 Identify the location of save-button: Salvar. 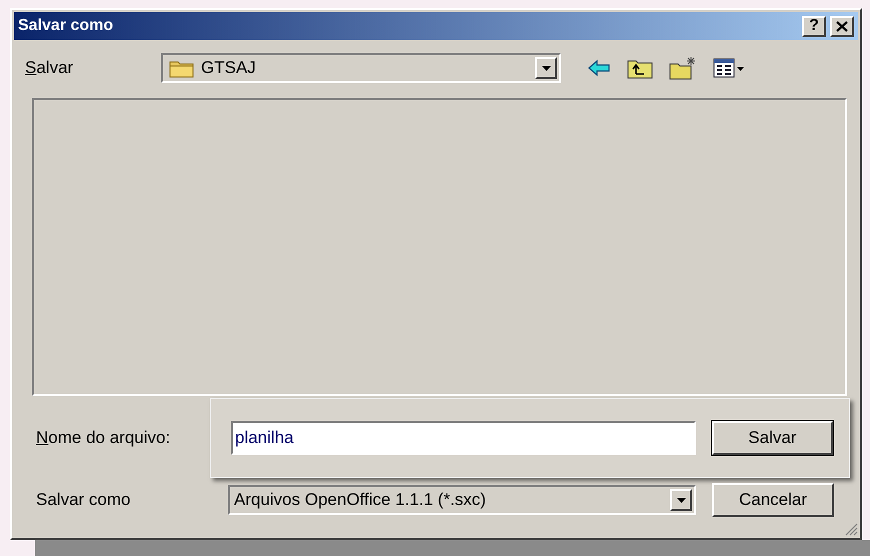
(772, 438).